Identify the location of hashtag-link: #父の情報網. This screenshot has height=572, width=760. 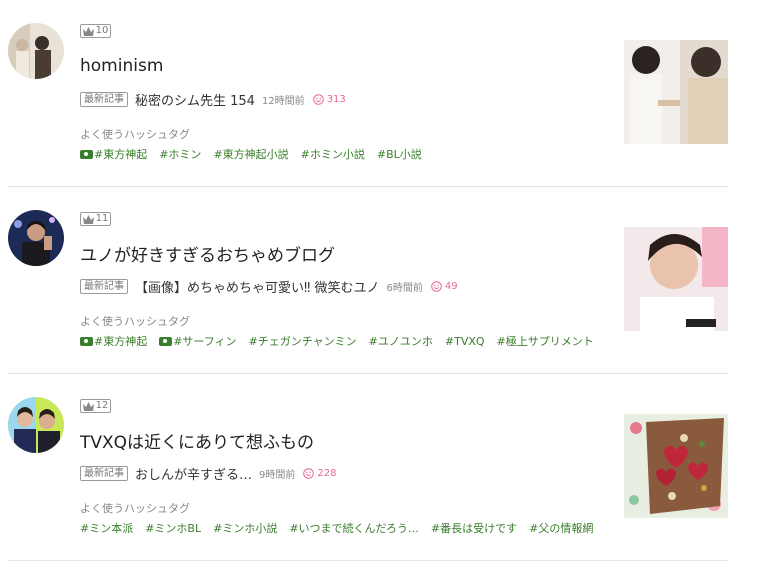
(561, 528).